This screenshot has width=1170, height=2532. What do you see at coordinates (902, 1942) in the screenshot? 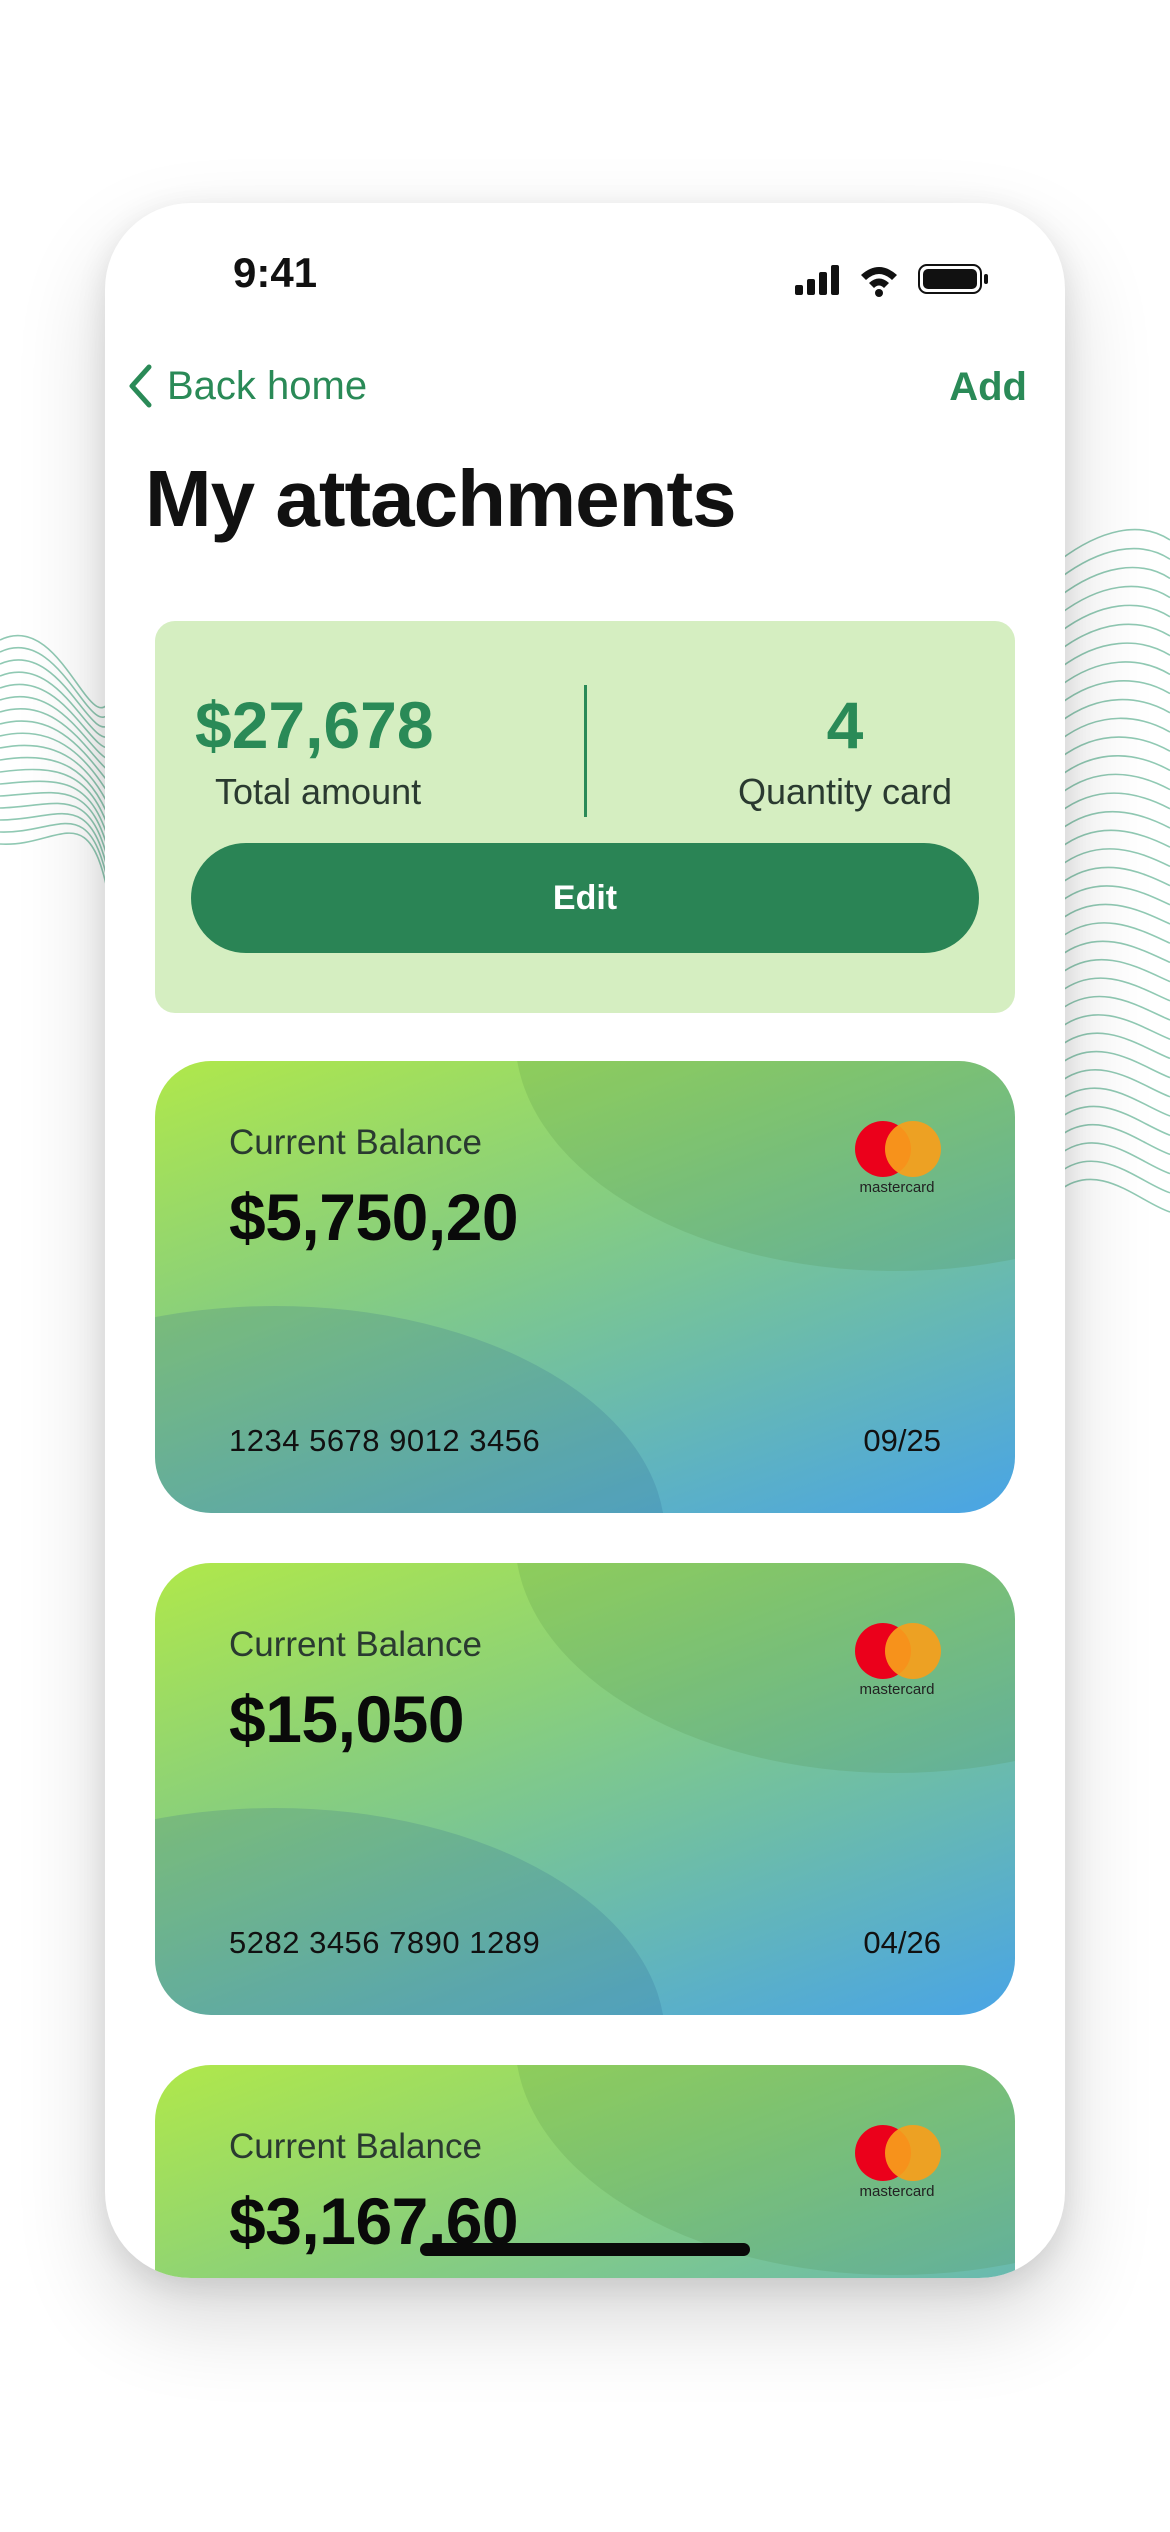
I see `card-expiry: 04/26` at bounding box center [902, 1942].